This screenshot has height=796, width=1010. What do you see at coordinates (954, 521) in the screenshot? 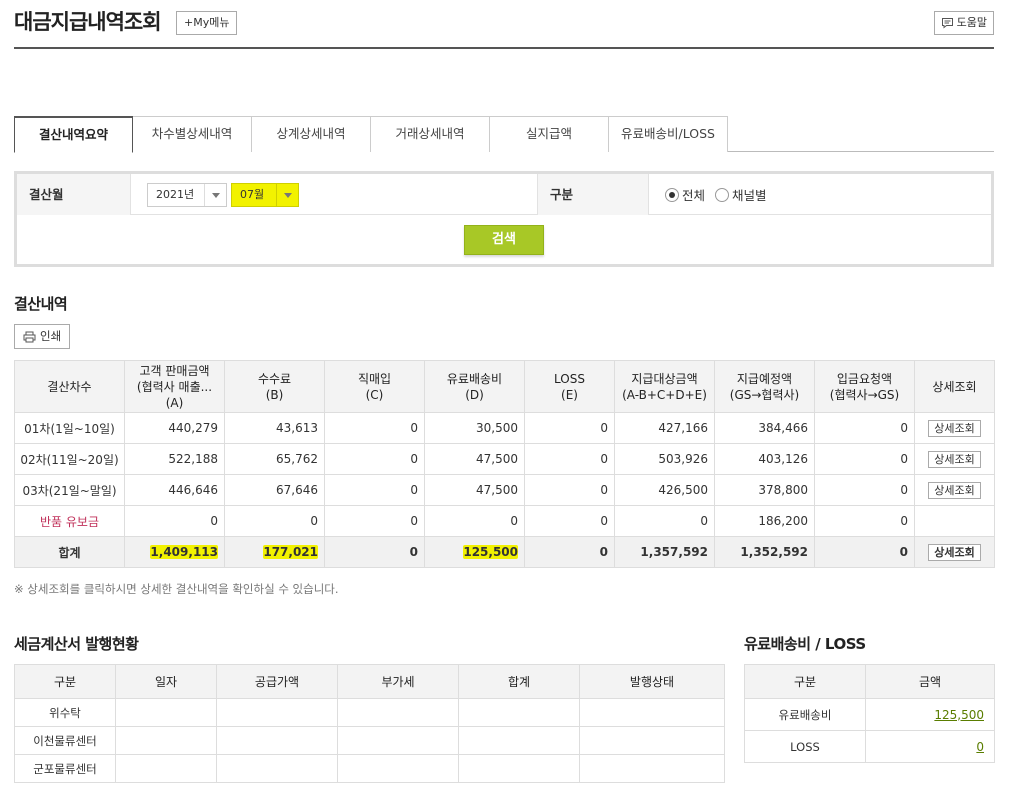
I see `cell-detail` at bounding box center [954, 521].